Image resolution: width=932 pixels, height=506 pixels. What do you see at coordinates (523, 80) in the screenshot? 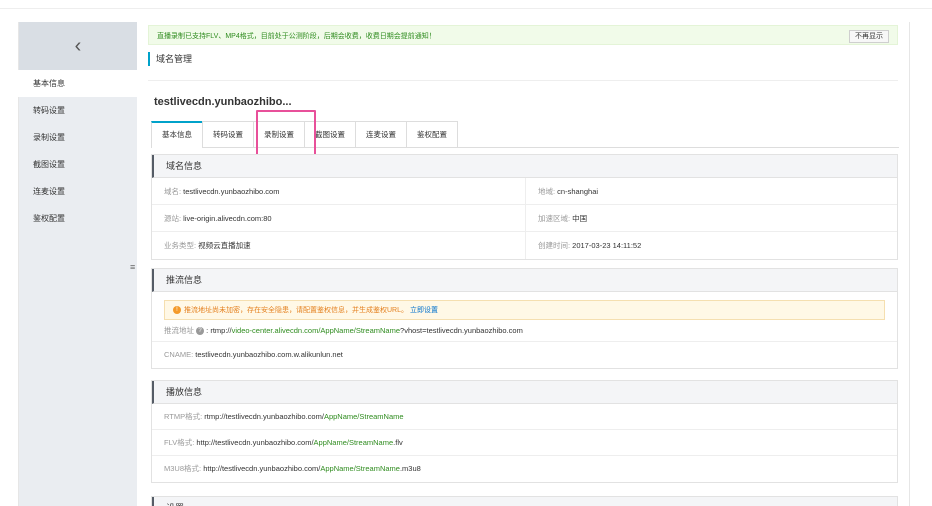
I see `header-divider` at bounding box center [523, 80].